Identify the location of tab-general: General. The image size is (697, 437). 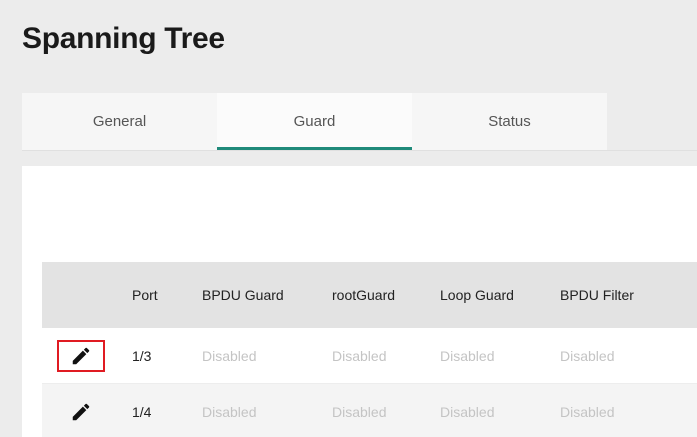
(119, 121).